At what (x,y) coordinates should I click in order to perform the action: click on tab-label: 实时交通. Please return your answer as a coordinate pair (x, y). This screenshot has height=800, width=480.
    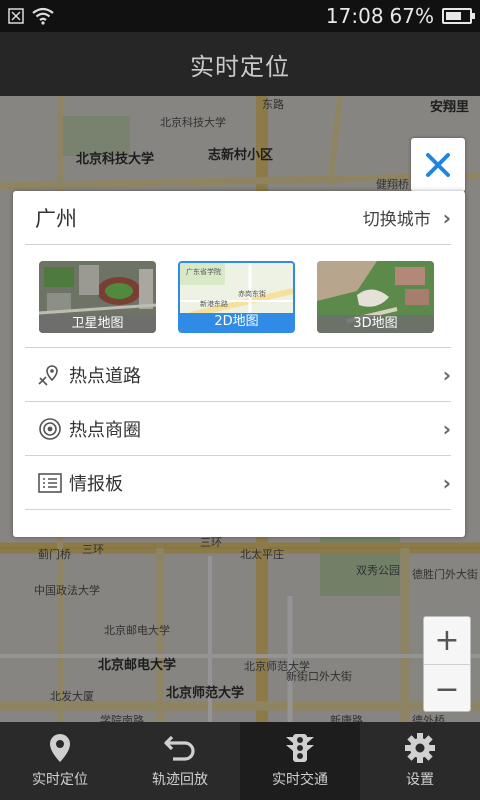
    Looking at the image, I should click on (300, 780).